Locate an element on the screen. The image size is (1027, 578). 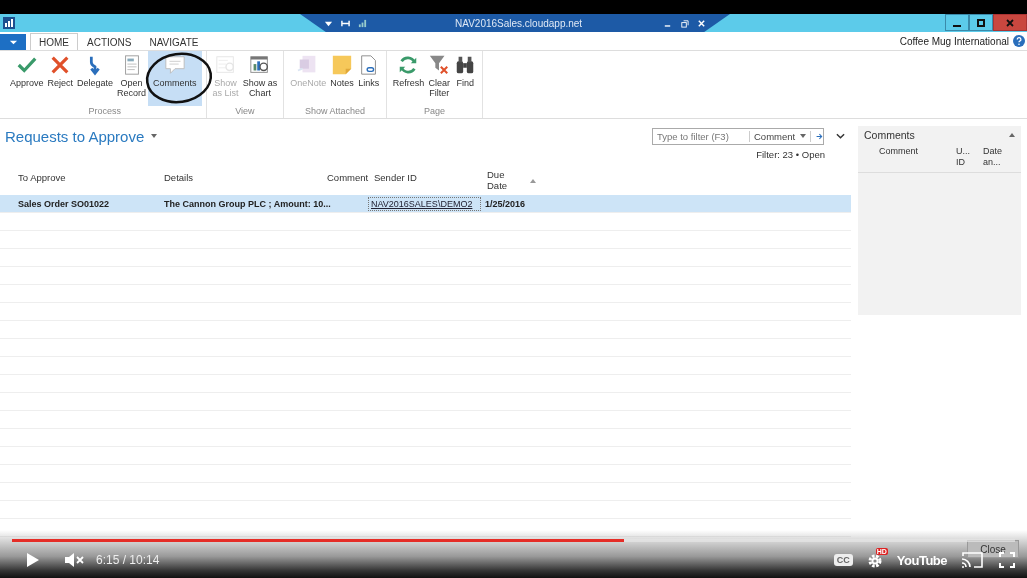
column-header: U... ID is located at coordinates (969, 157).